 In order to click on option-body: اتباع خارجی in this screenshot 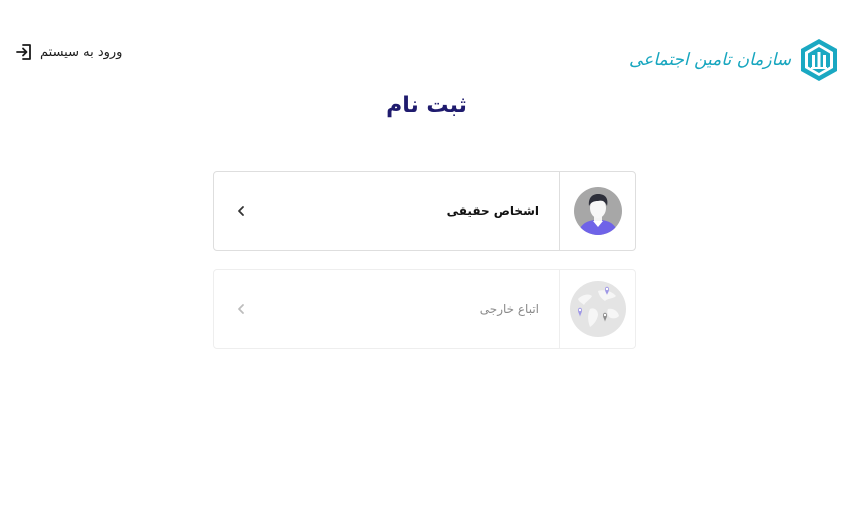, I will do `click(386, 309)`.